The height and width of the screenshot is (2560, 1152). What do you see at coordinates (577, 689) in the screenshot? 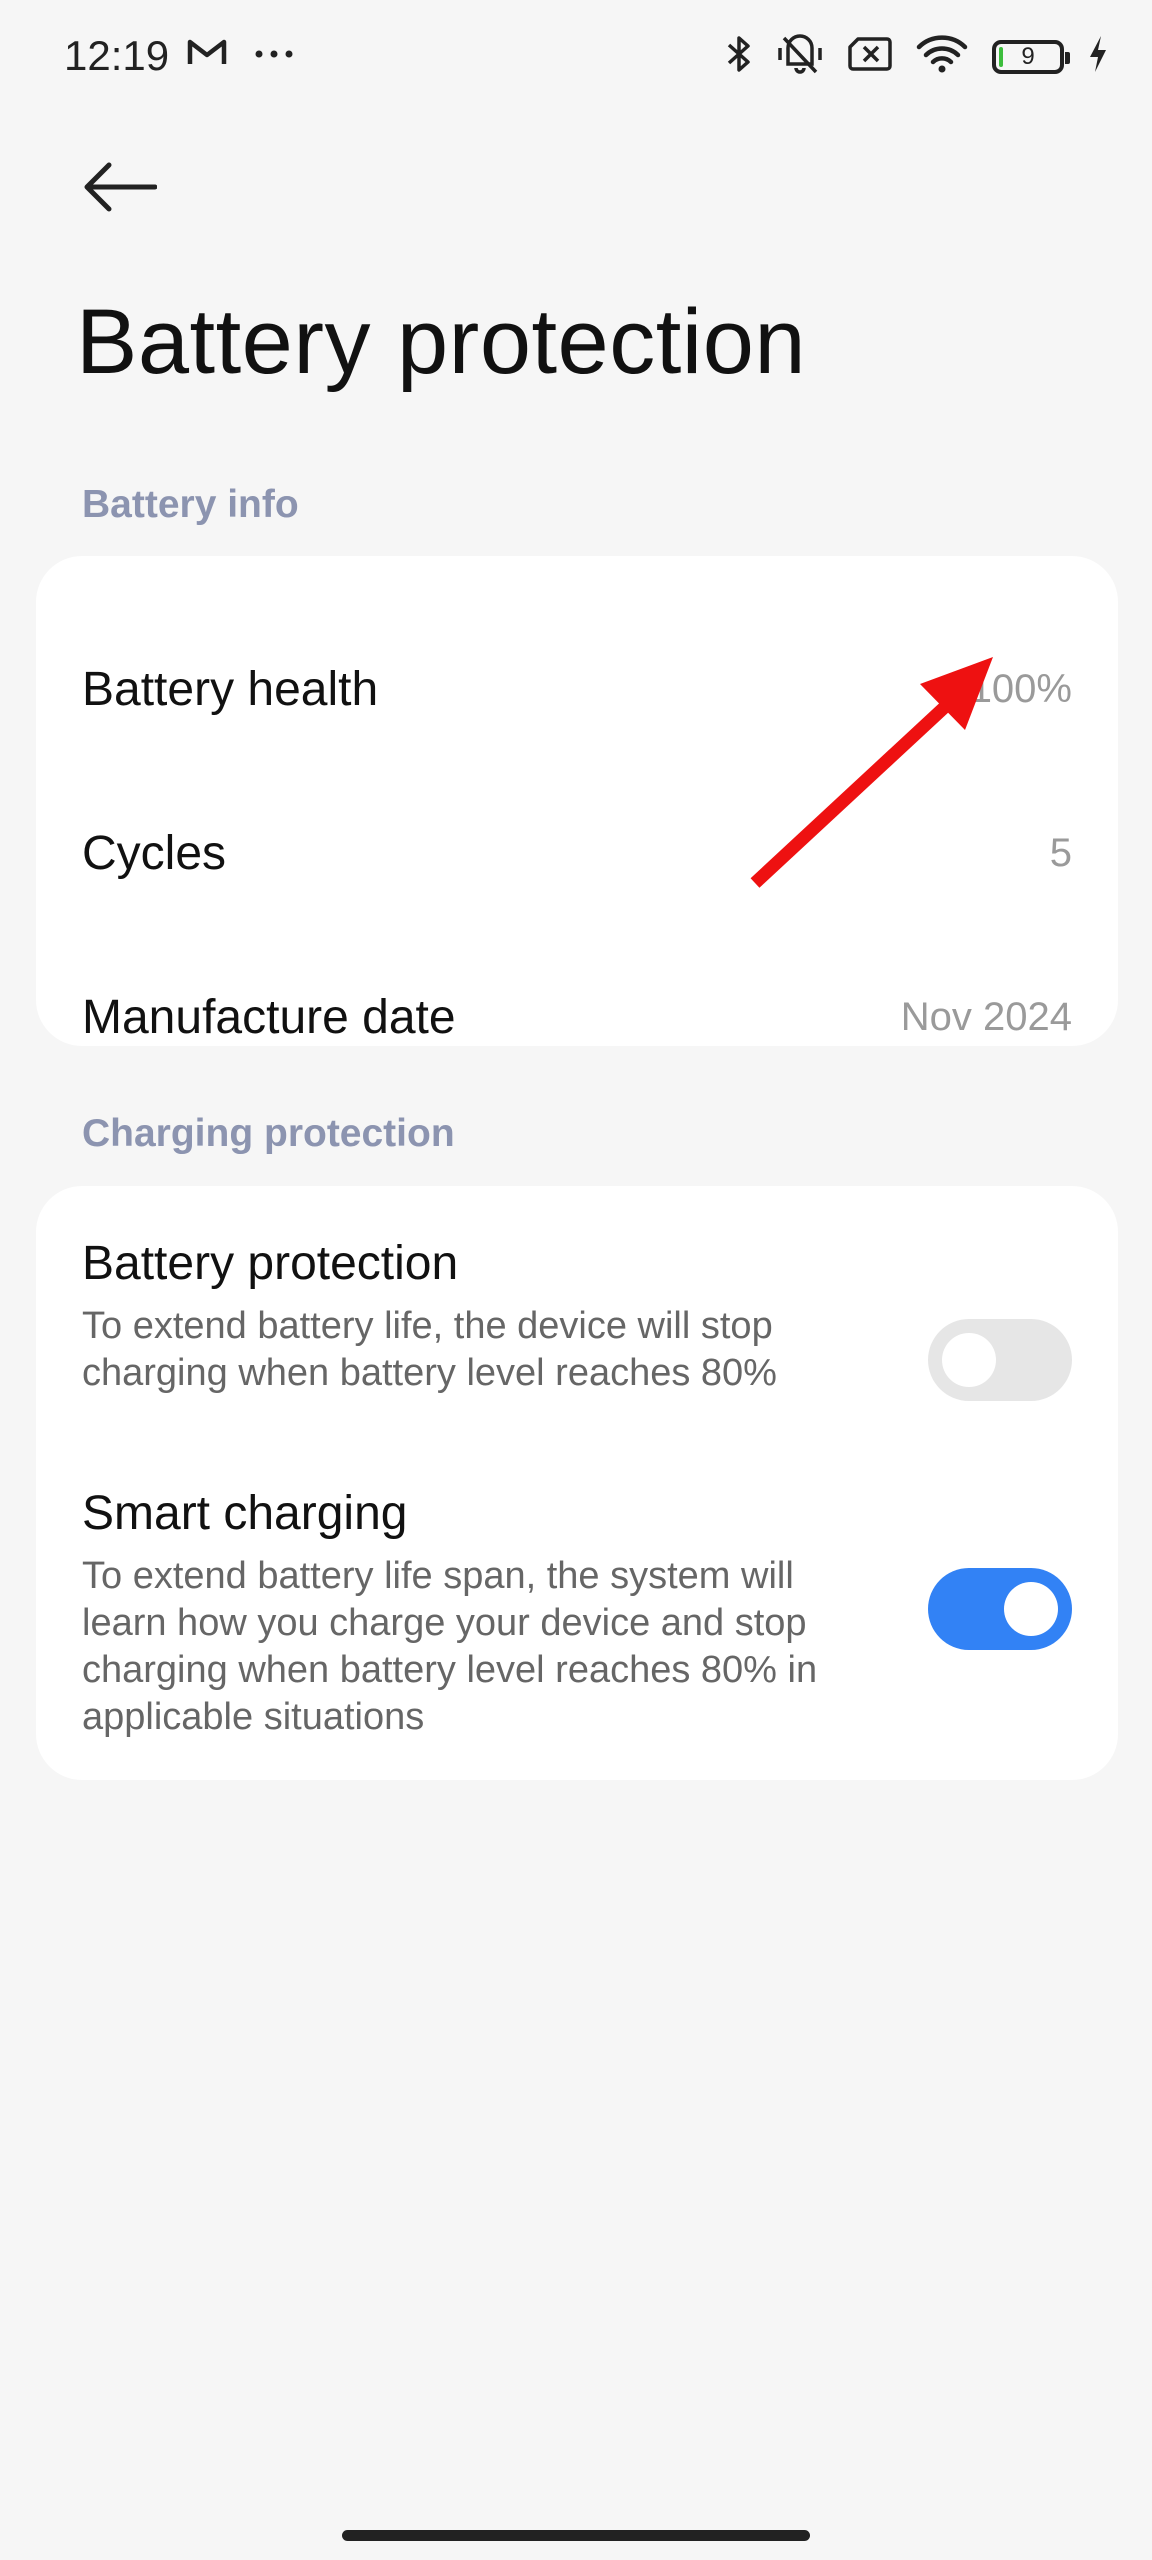
I see `battery-health-row: Battery health 100%` at bounding box center [577, 689].